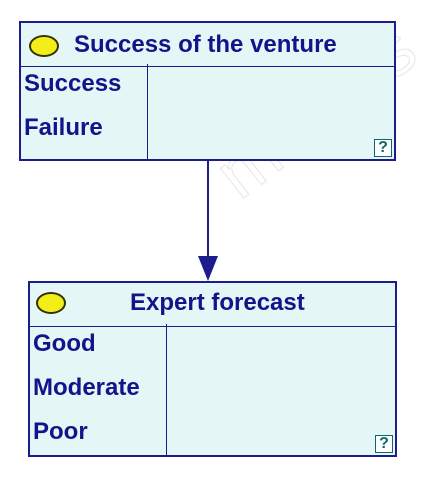 The width and height of the screenshot is (436, 479). What do you see at coordinates (60, 431) in the screenshot?
I see `state-label: Poor` at bounding box center [60, 431].